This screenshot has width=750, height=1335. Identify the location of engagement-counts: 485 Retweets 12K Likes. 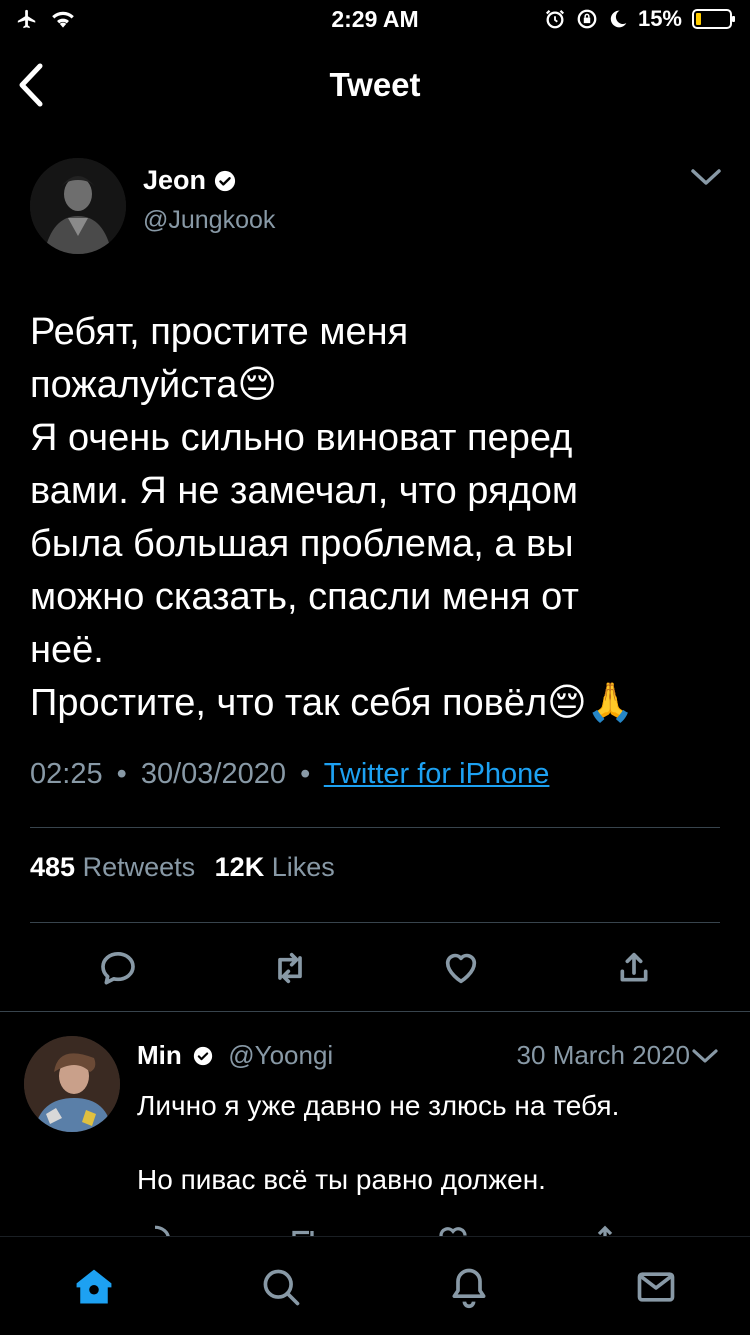
(182, 867).